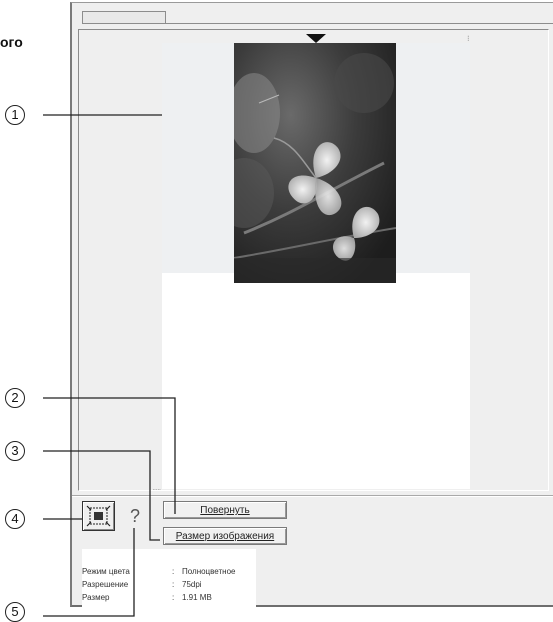  I want to click on tab-bar-line, so click(359, 23).